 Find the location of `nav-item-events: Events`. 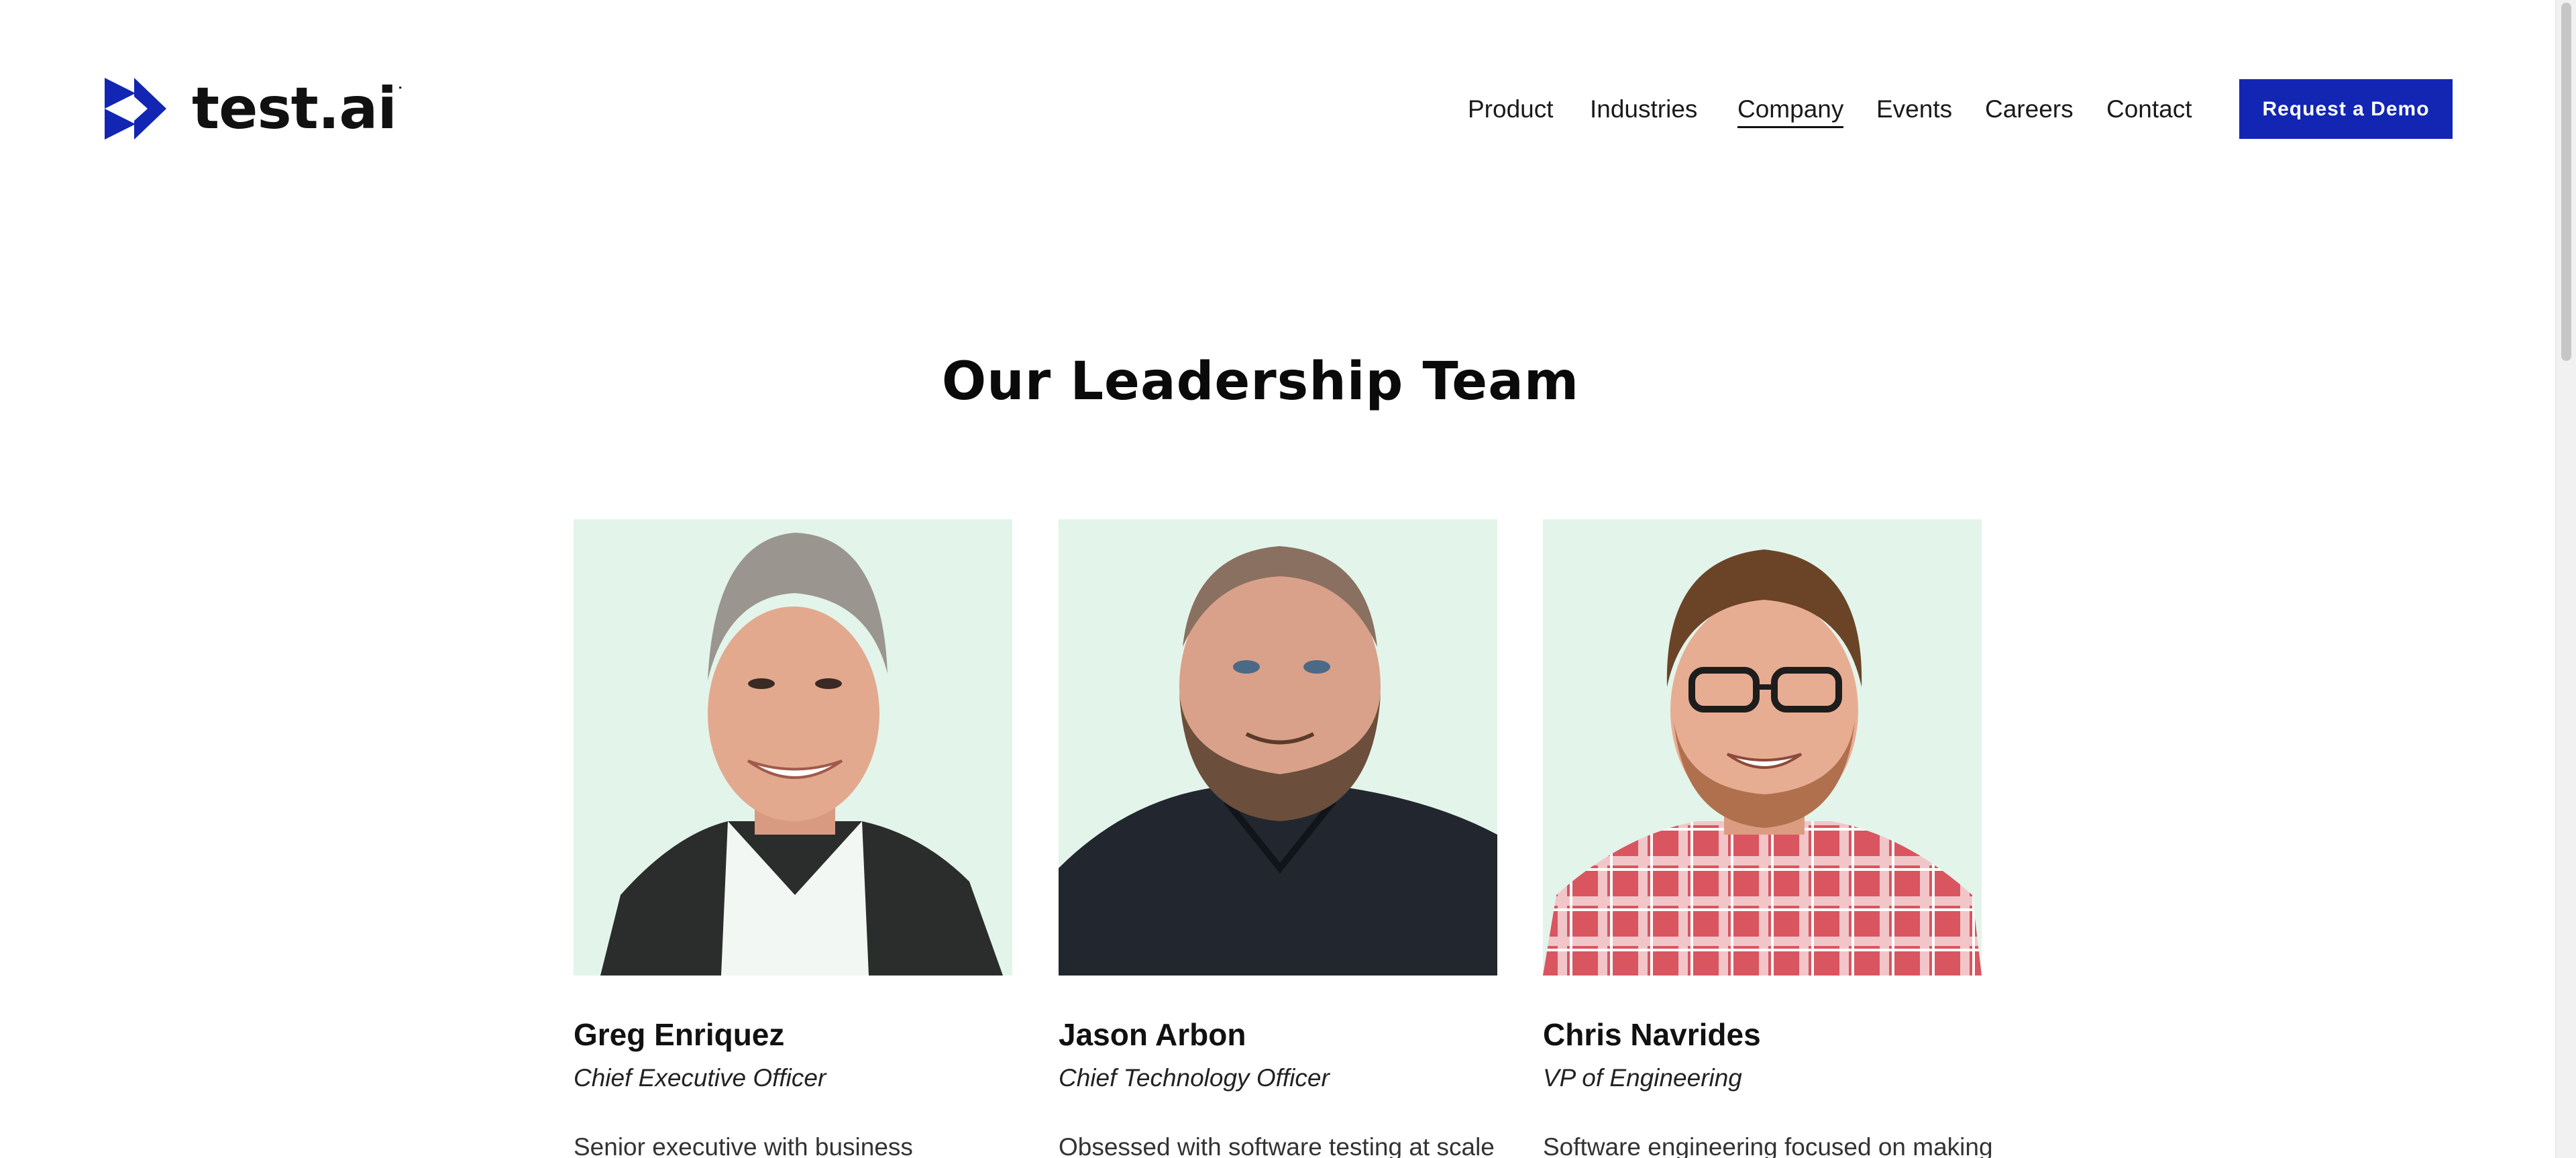

nav-item-events: Events is located at coordinates (1914, 109).